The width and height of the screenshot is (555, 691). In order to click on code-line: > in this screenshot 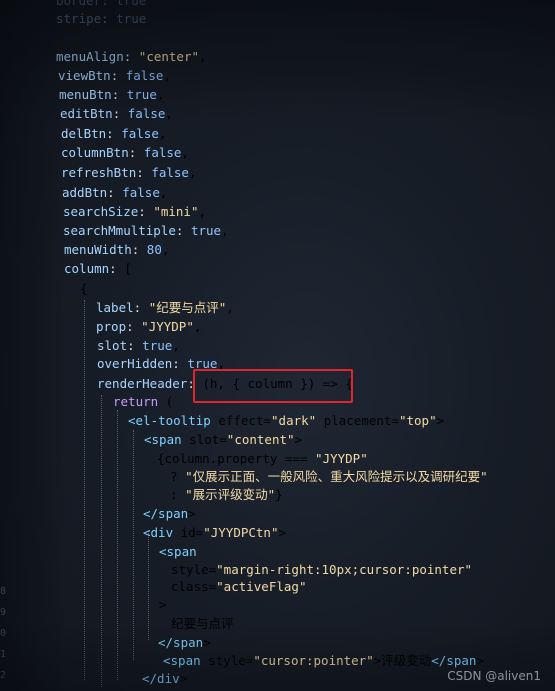, I will do `click(163, 604)`.